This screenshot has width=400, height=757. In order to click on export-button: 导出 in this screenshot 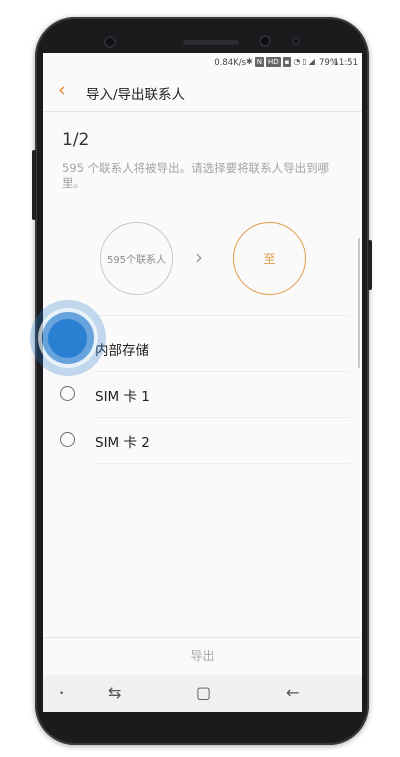, I will do `click(202, 656)`.